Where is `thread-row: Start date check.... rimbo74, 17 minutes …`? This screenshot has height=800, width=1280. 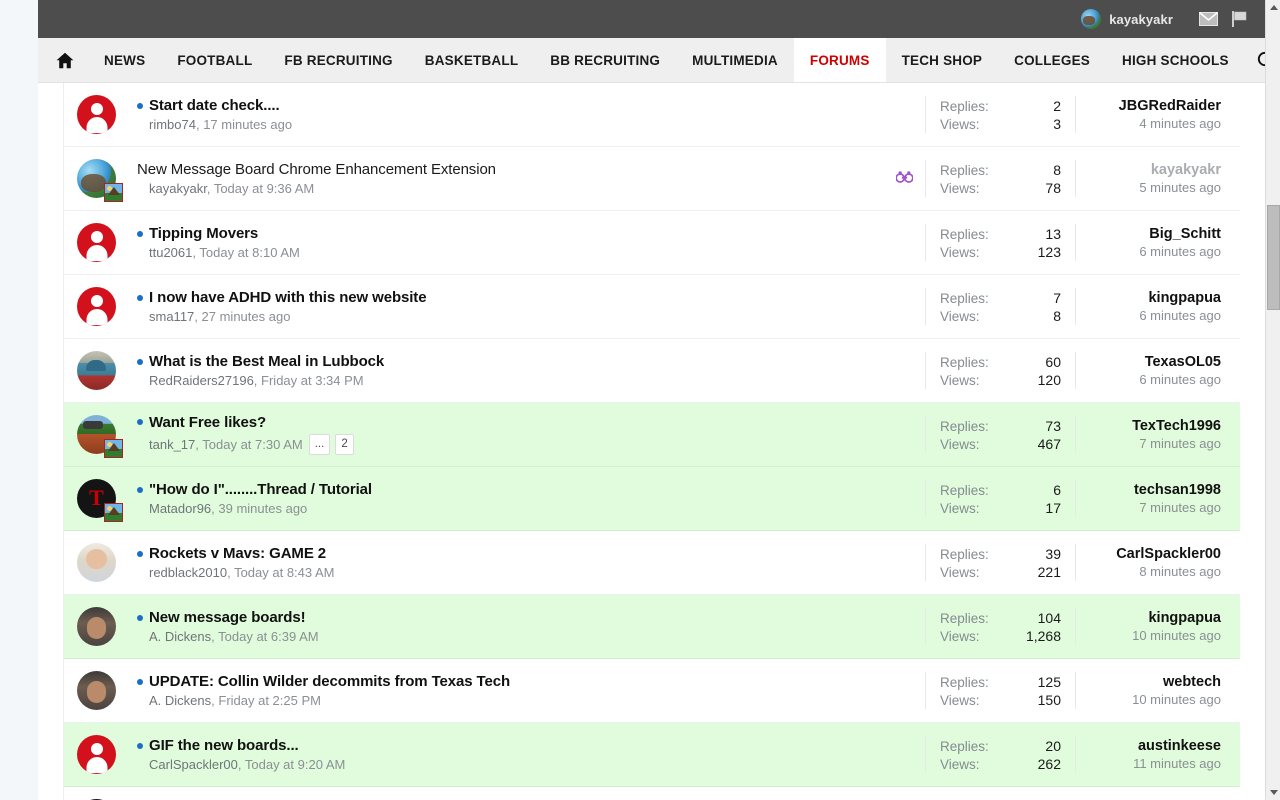 thread-row: Start date check.... rimbo74, 17 minutes … is located at coordinates (652, 115).